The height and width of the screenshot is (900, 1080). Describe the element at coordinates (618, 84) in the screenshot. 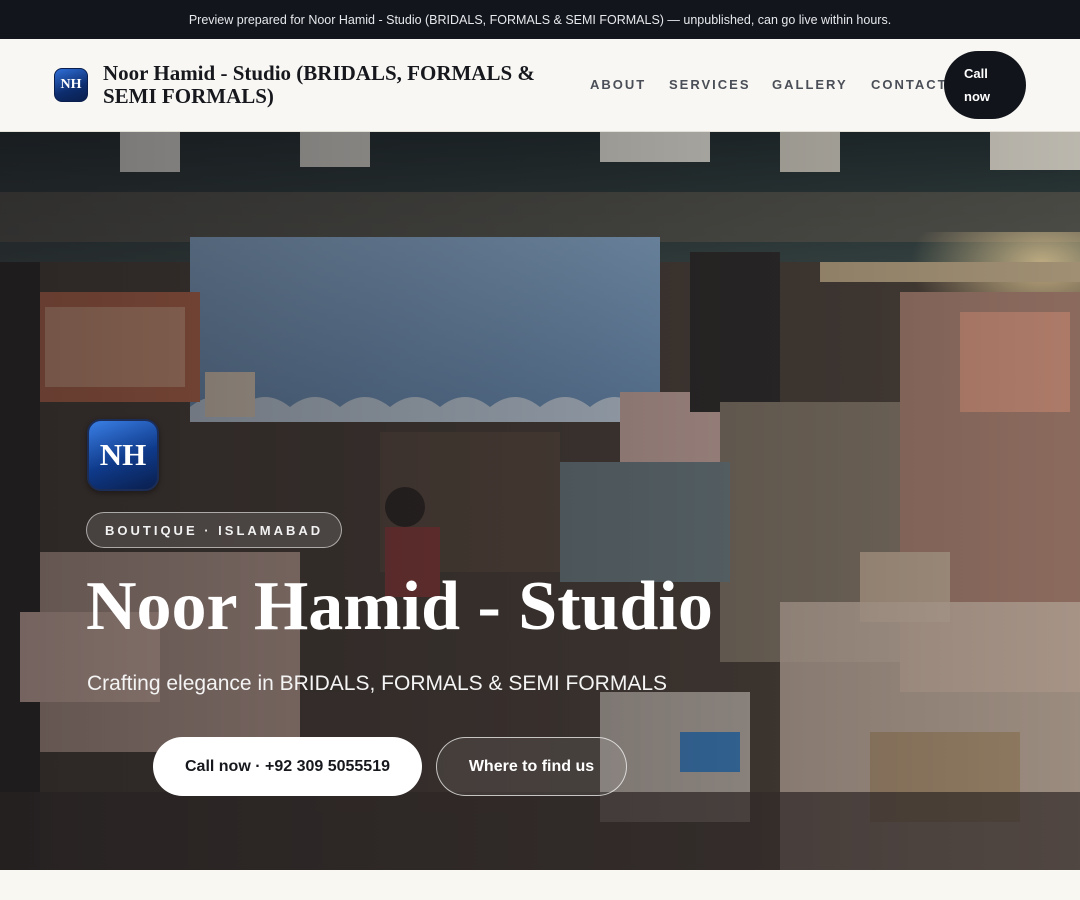

I see `nav-about: ABOUT` at that location.